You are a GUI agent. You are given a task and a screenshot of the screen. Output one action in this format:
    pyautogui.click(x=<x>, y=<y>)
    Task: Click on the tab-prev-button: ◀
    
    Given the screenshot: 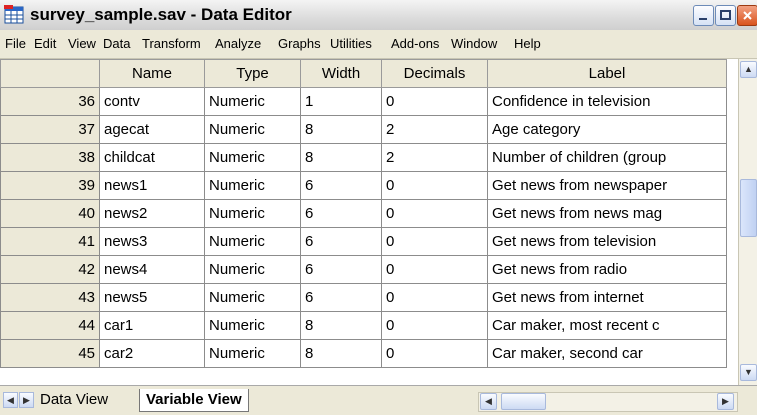 What is the action you would take?
    pyautogui.click(x=10, y=400)
    